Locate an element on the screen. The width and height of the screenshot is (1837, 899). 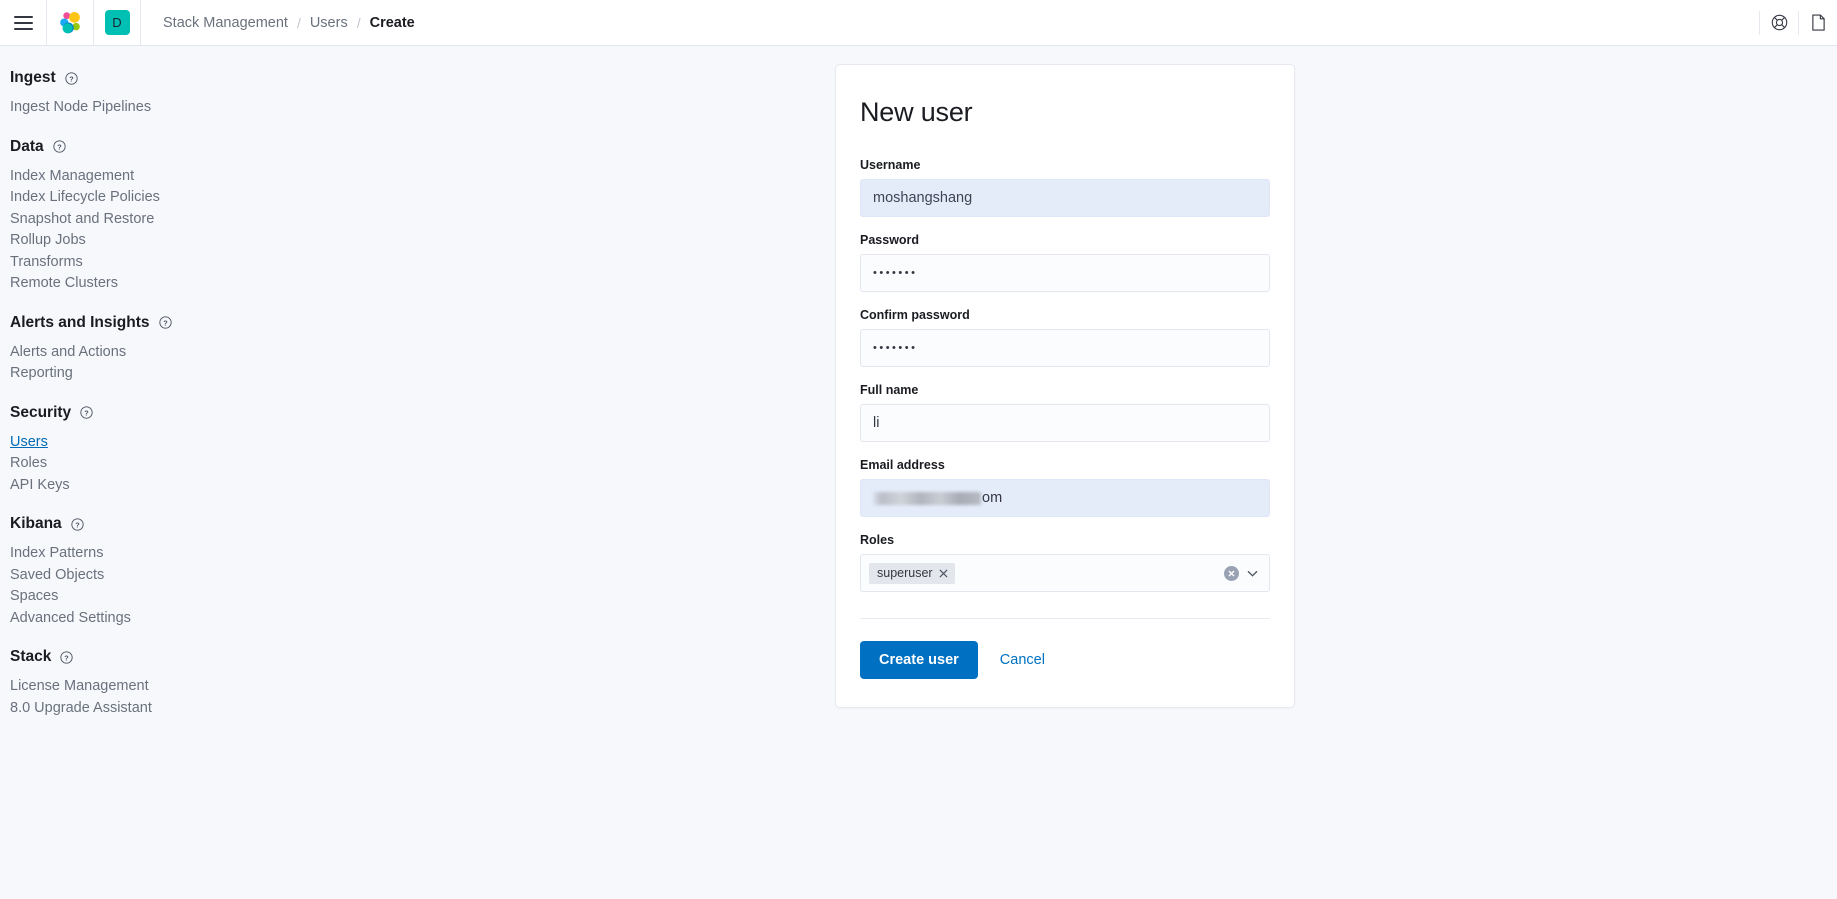
nav-group-label: Ingest is located at coordinates (33, 77).